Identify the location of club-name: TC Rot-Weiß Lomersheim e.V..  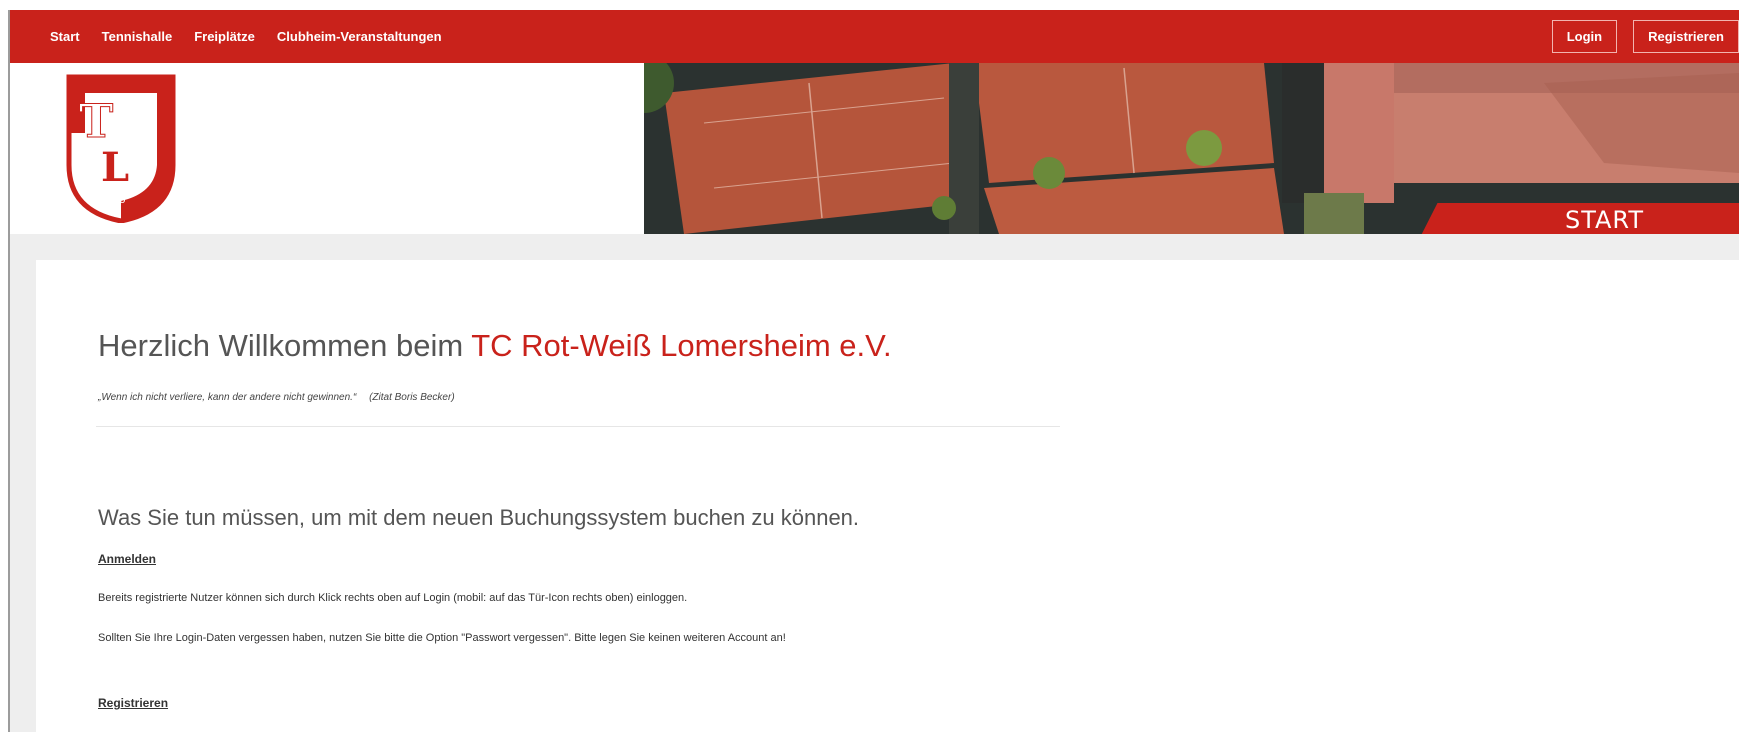
(681, 345).